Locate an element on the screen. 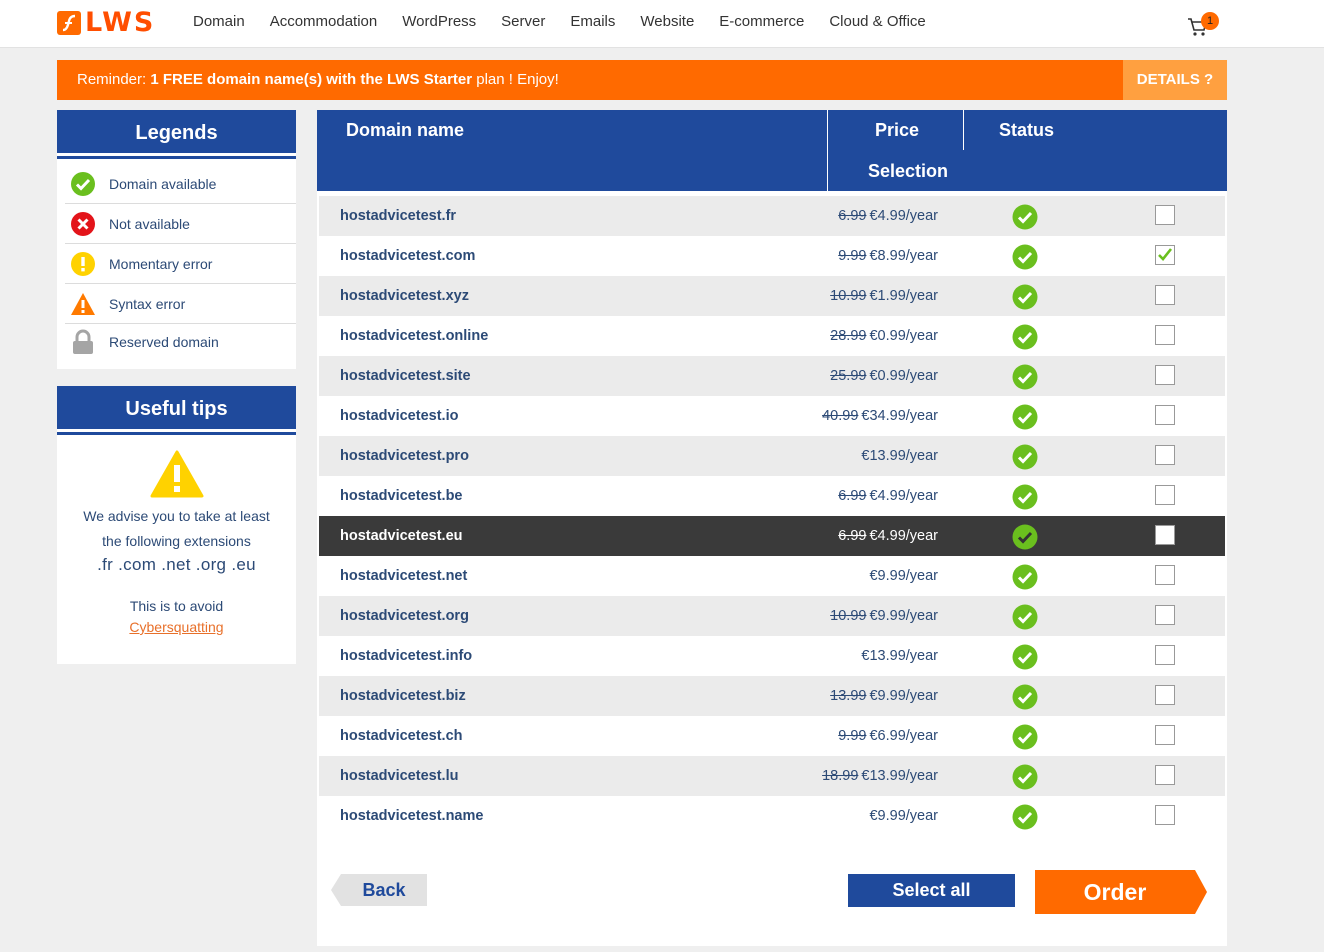  table-row: hostadvicetest.xyz 10.99 €1.99/year is located at coordinates (772, 296).